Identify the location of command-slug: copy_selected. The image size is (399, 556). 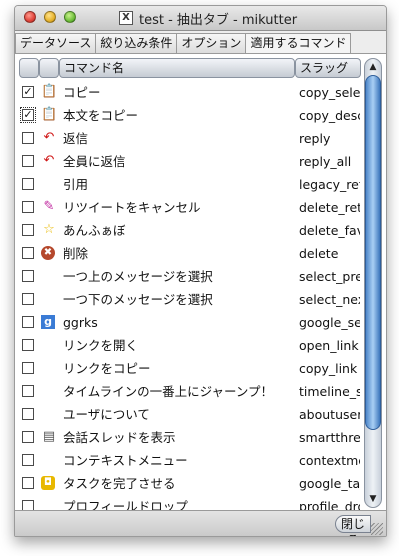
(329, 92).